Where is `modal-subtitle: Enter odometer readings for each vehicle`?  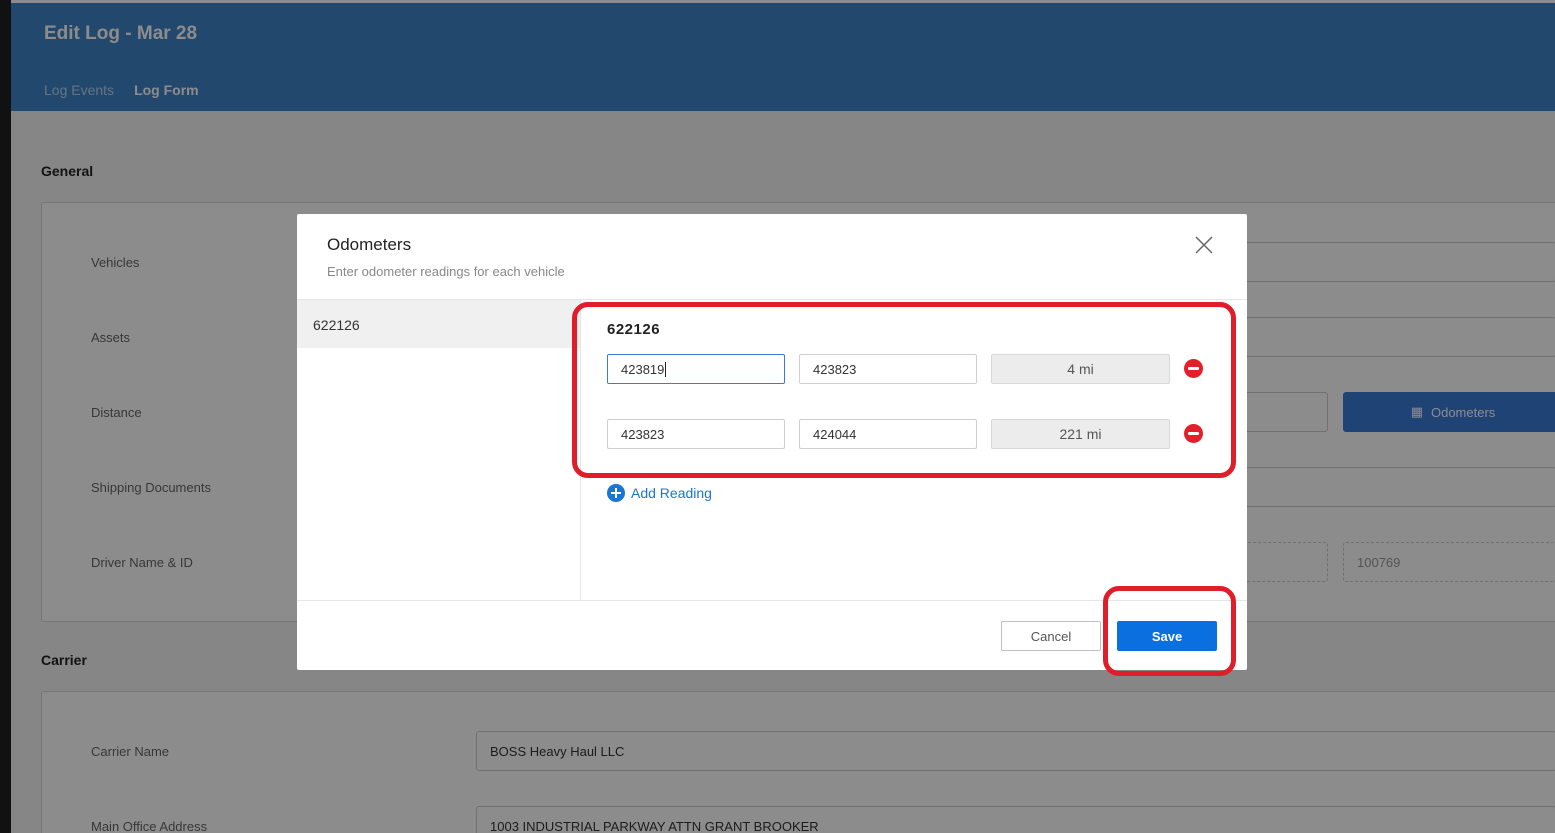 modal-subtitle: Enter odometer readings for each vehicle is located at coordinates (446, 271).